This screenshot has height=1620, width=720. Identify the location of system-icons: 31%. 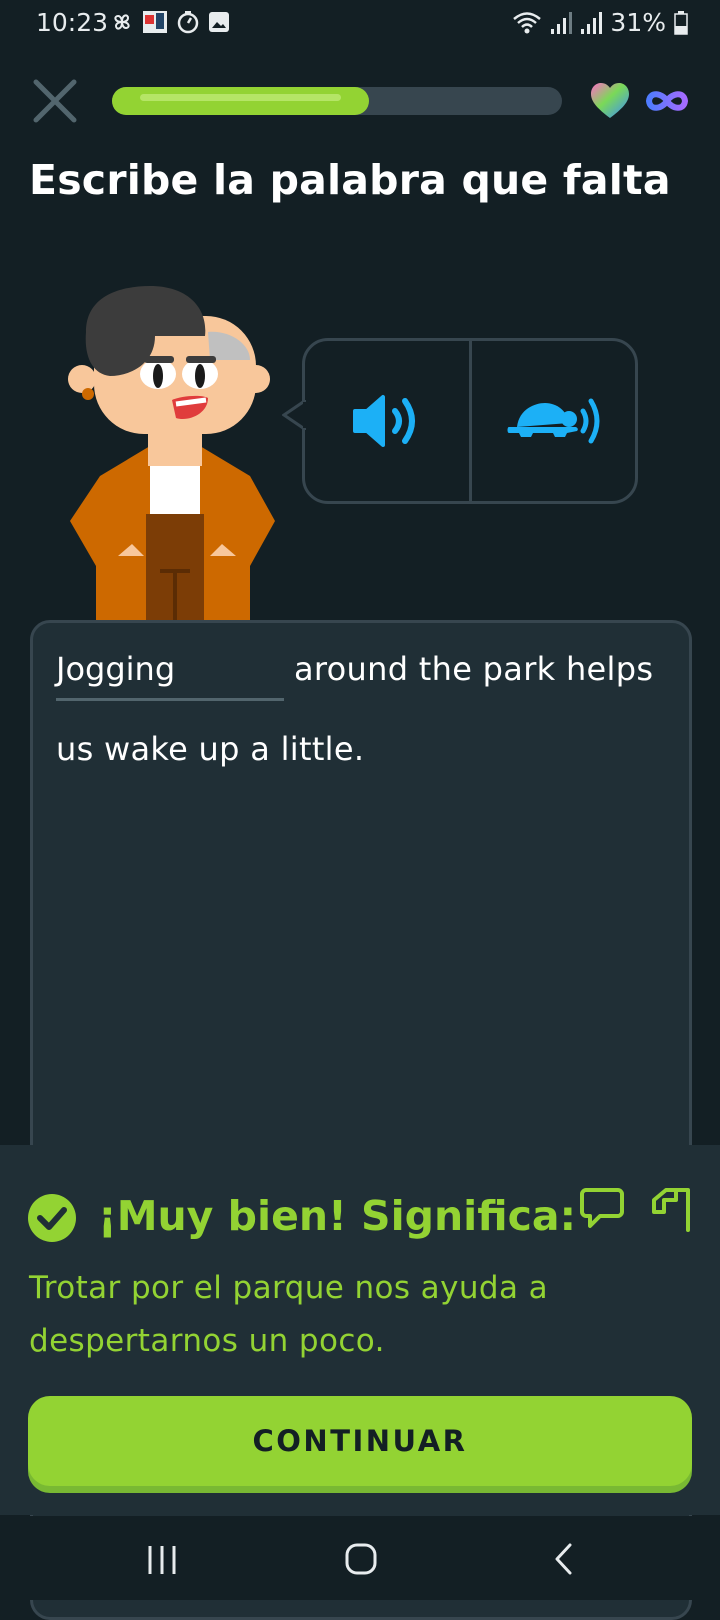
(600, 22).